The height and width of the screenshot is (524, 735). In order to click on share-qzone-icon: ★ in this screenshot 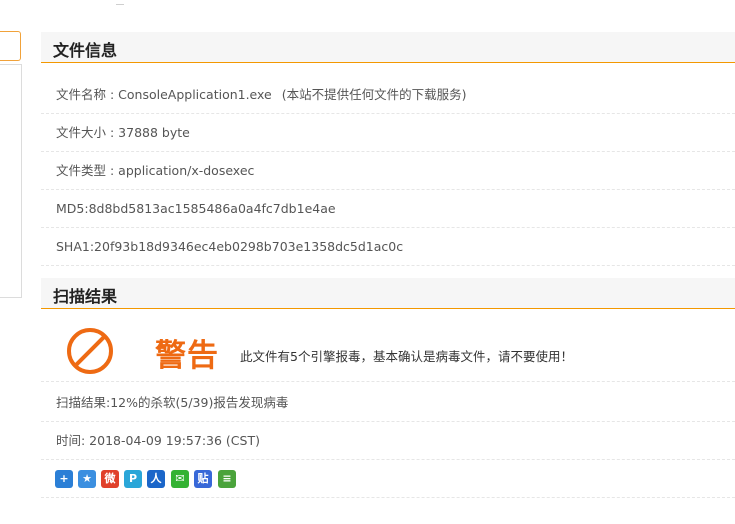, I will do `click(87, 479)`.